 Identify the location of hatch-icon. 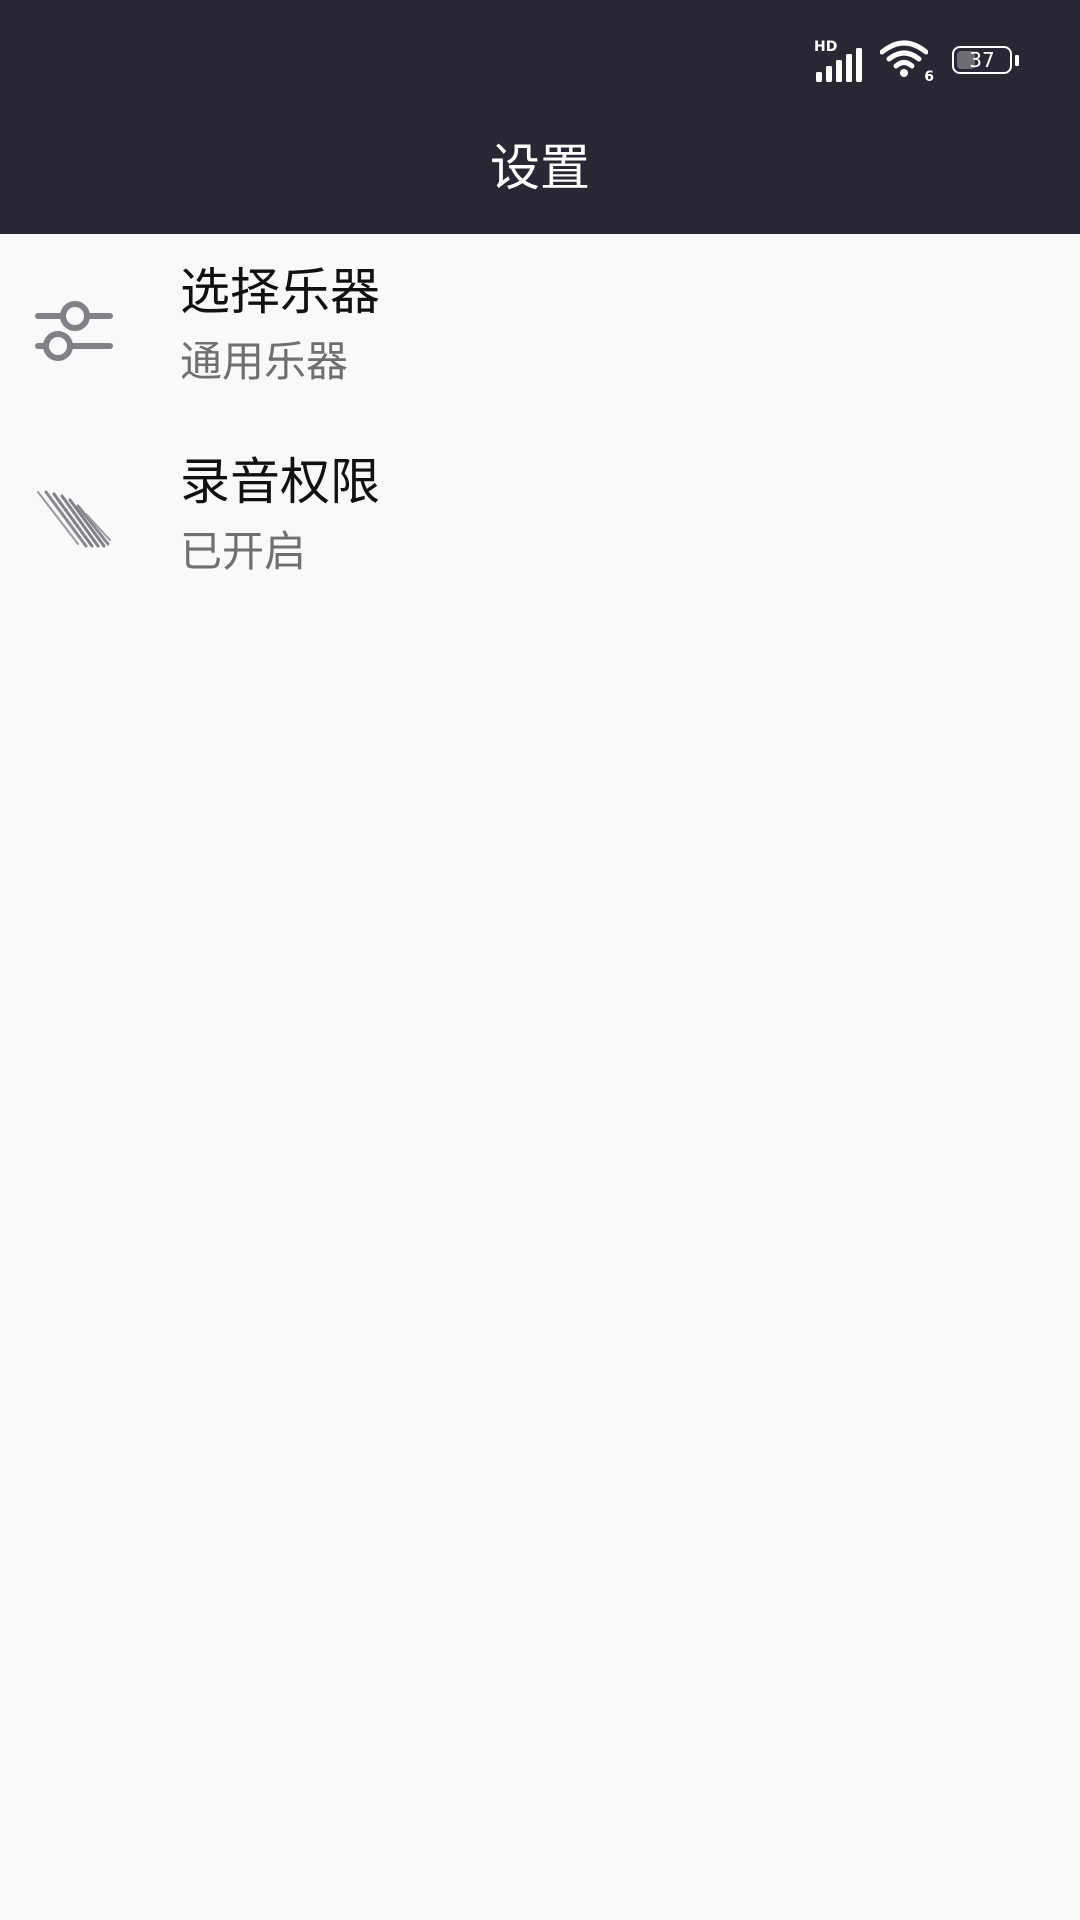
(74, 520).